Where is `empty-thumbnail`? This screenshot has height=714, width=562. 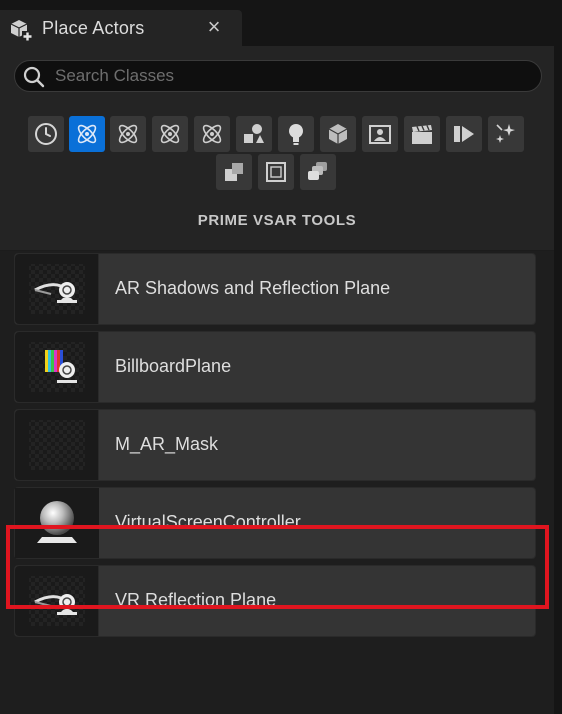 empty-thumbnail is located at coordinates (57, 445).